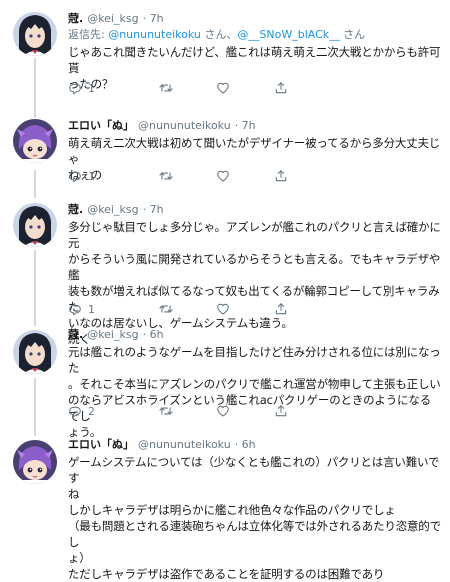  I want to click on tweet-text-line: 。それこそ本当にアズレンのパクリで艦これ運営が物申して主張も正しい, so click(254, 384).